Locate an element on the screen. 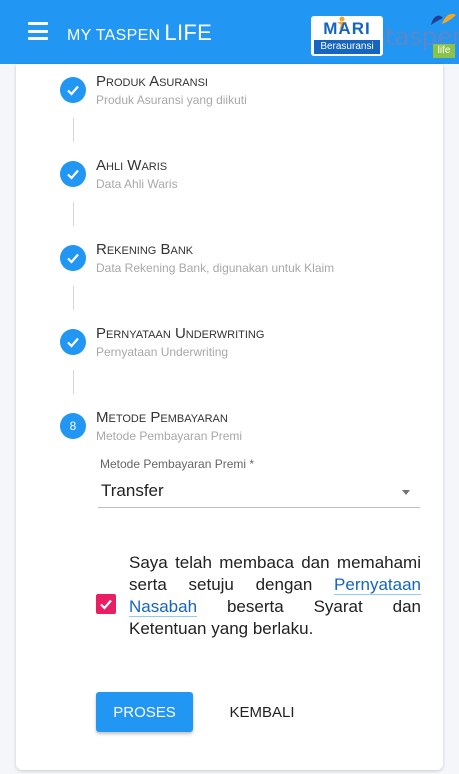  menu-icon is located at coordinates (38, 31).